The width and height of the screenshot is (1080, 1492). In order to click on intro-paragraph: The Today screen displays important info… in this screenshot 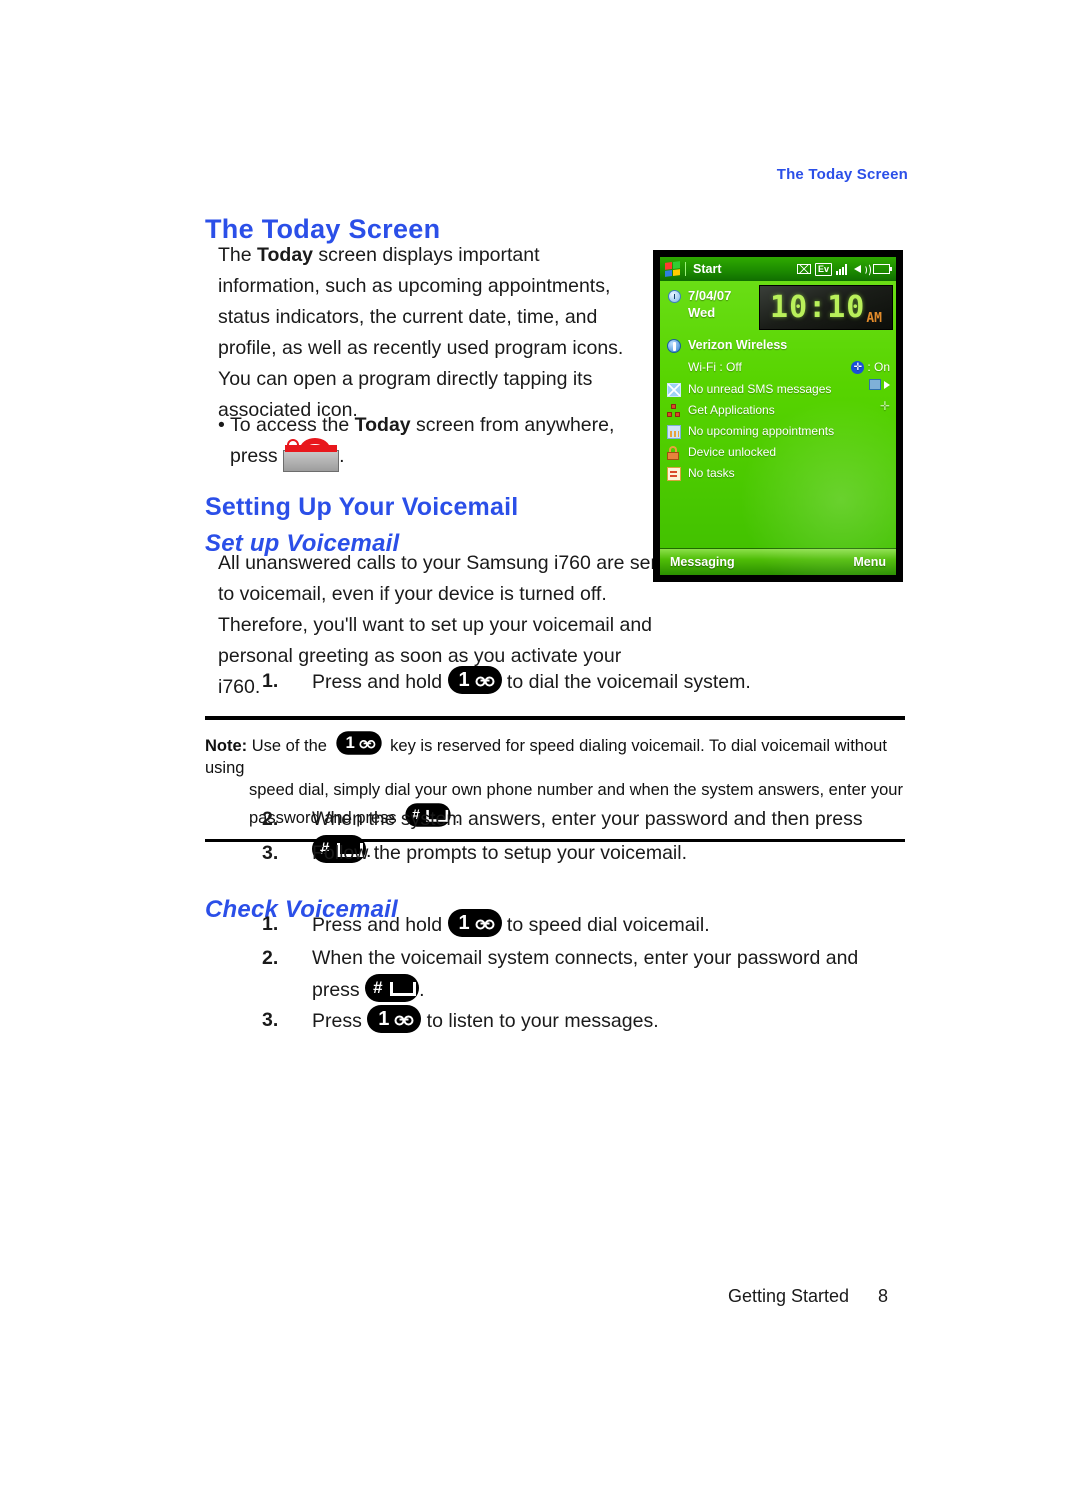, I will do `click(428, 333)`.